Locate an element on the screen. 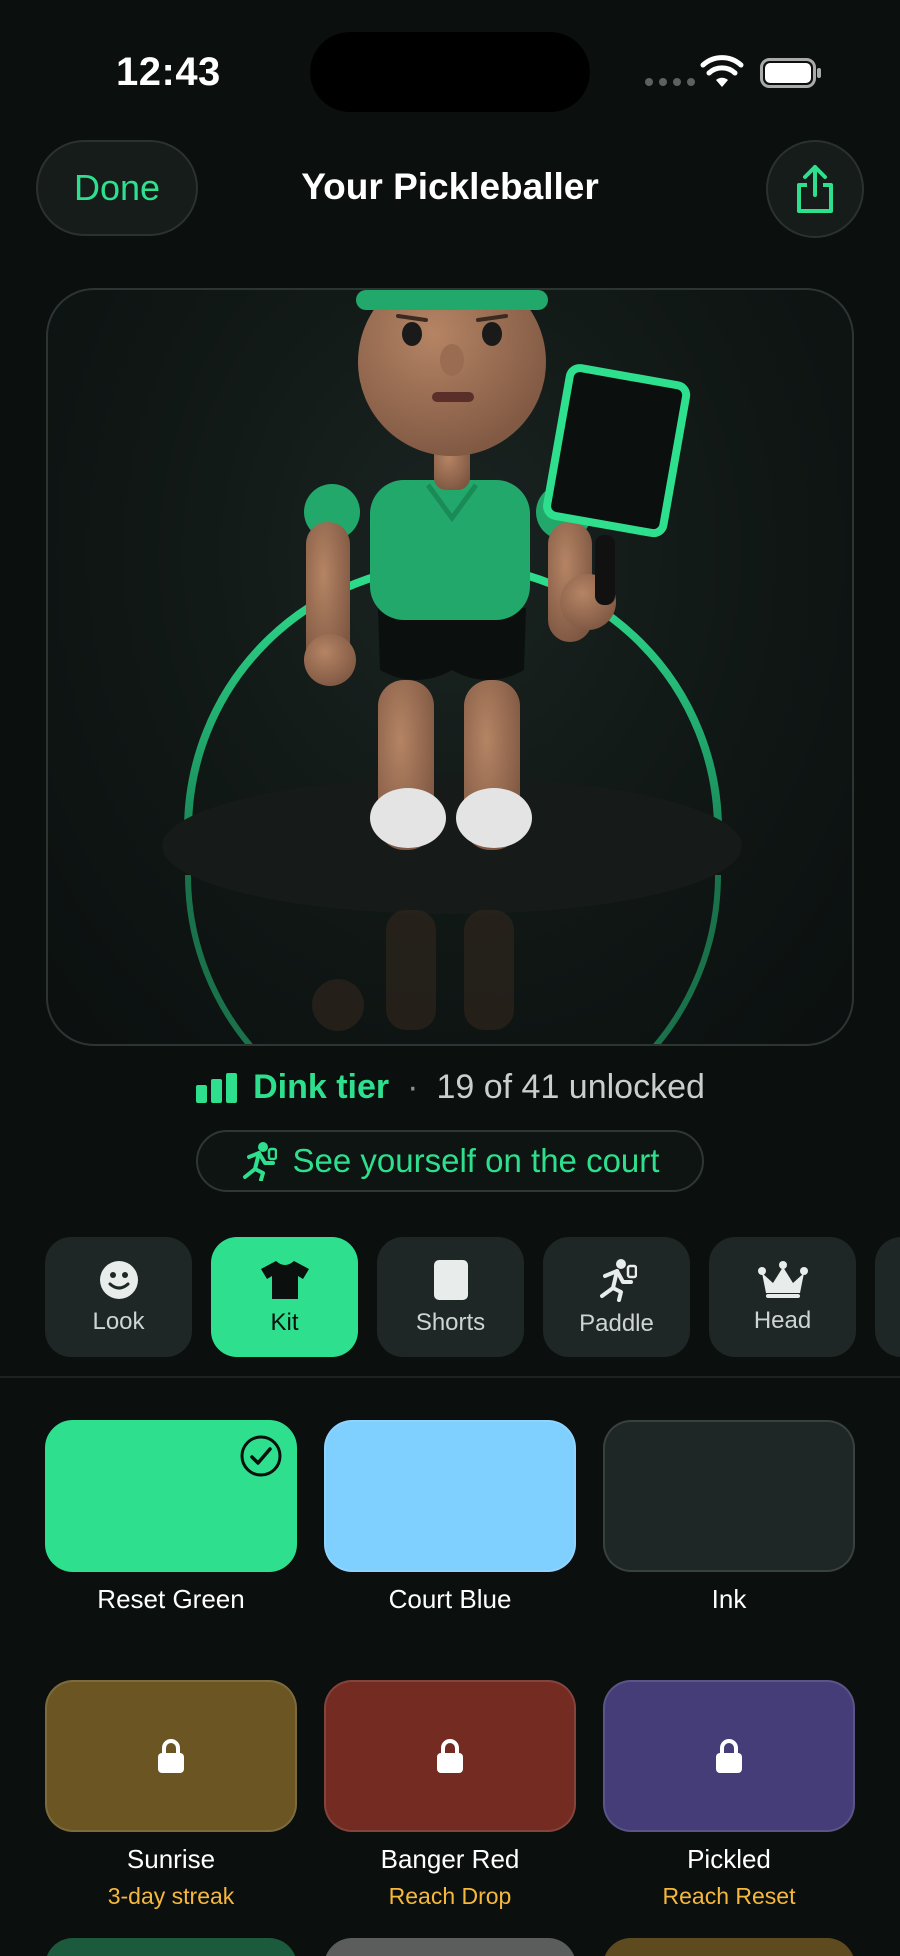 This screenshot has height=1956, width=900. see-on-court-label: See yourself on the court is located at coordinates (476, 1160).